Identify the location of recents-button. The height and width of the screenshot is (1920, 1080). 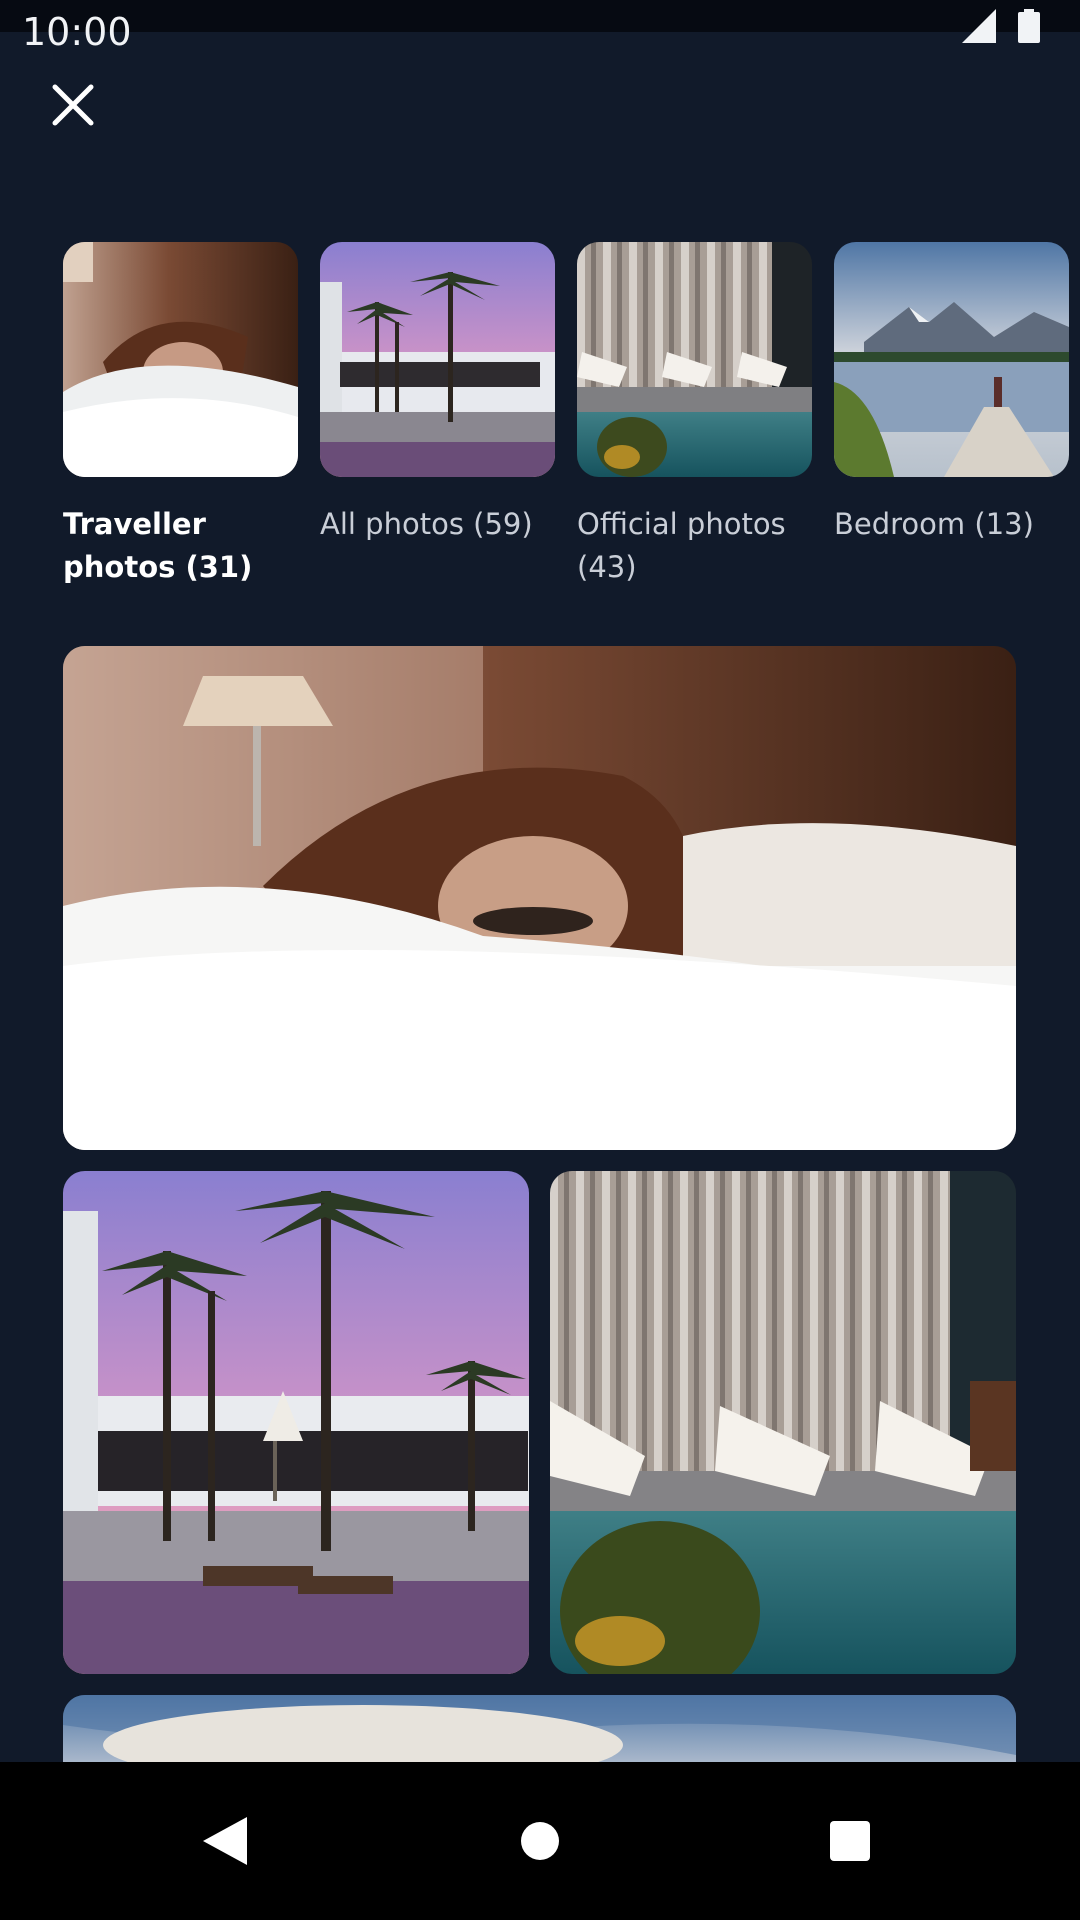
(850, 1841).